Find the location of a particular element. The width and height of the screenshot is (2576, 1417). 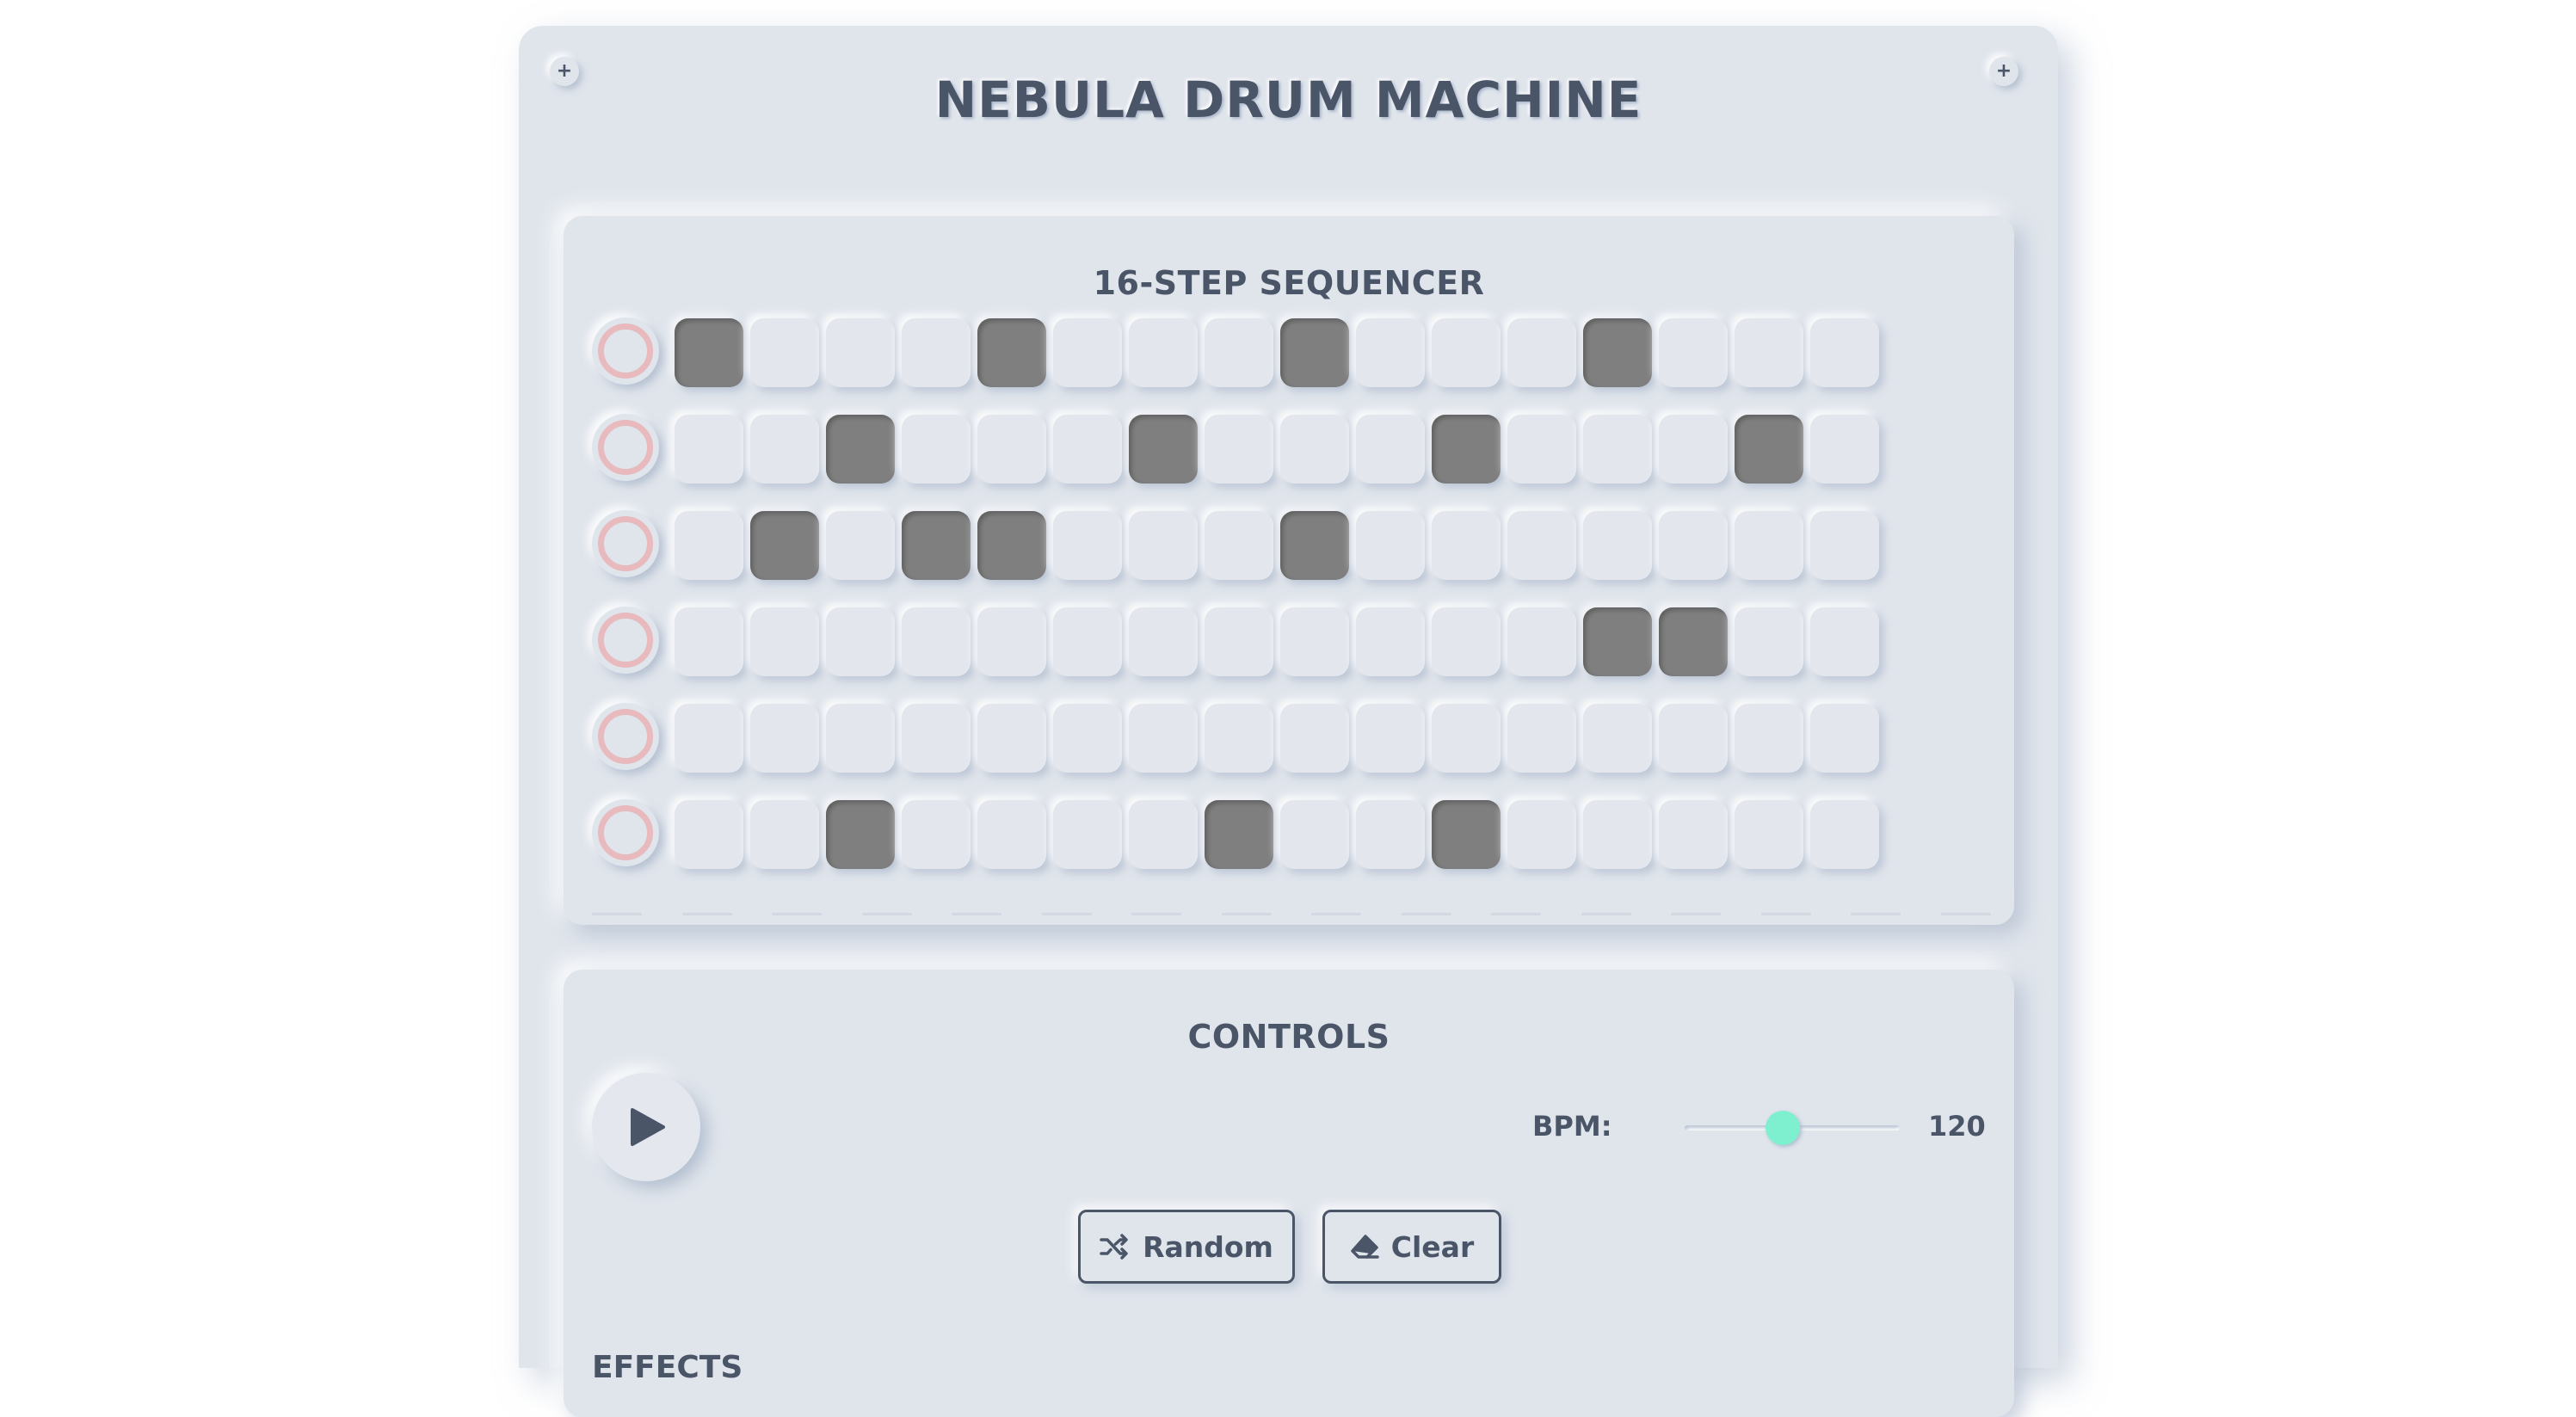

random-button: Random is located at coordinates (1187, 1247).